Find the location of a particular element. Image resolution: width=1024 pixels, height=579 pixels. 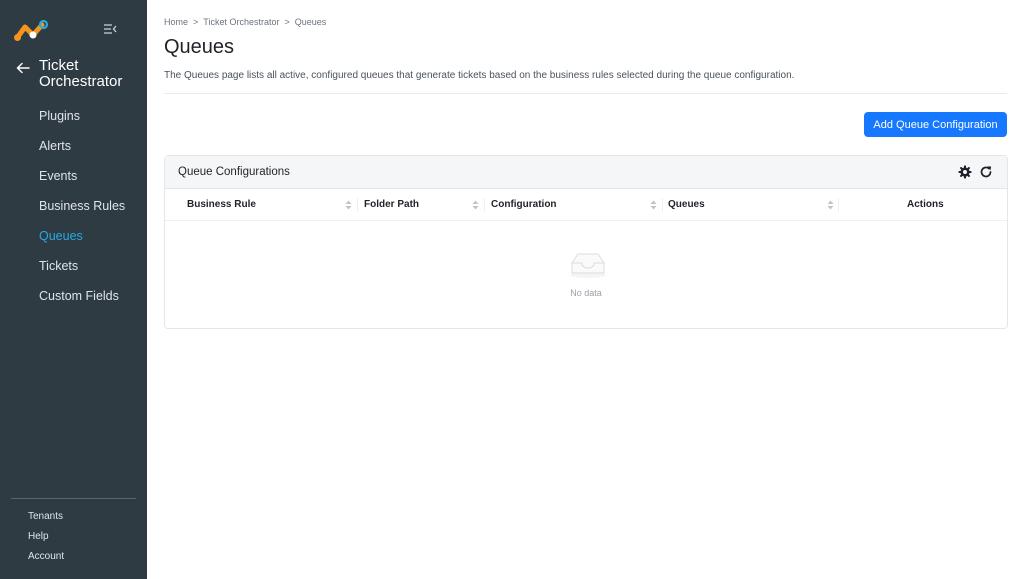

app-title: Ticket Orchestrator is located at coordinates (81, 73).